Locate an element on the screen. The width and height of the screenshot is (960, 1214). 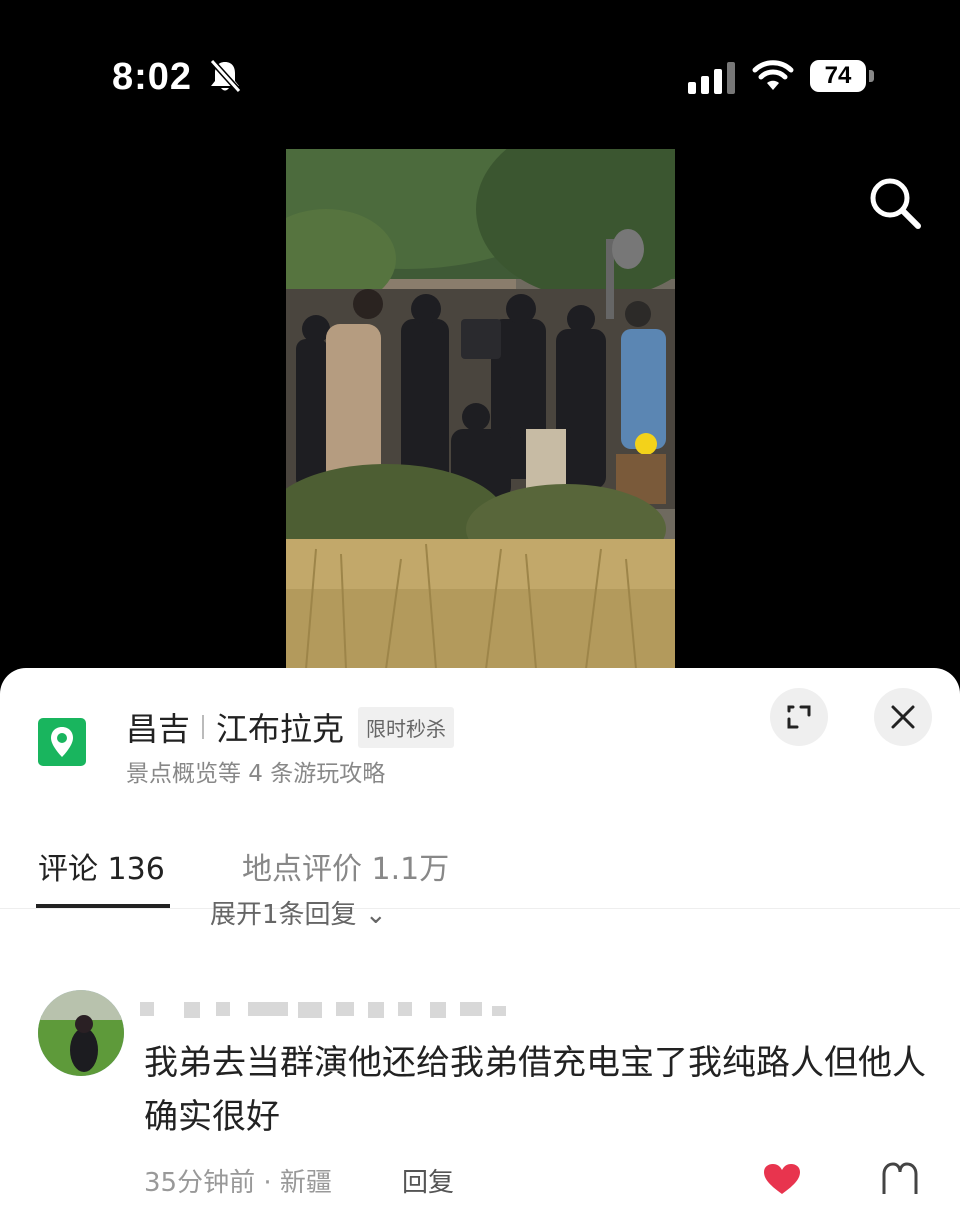
avatar is located at coordinates (81, 1033).